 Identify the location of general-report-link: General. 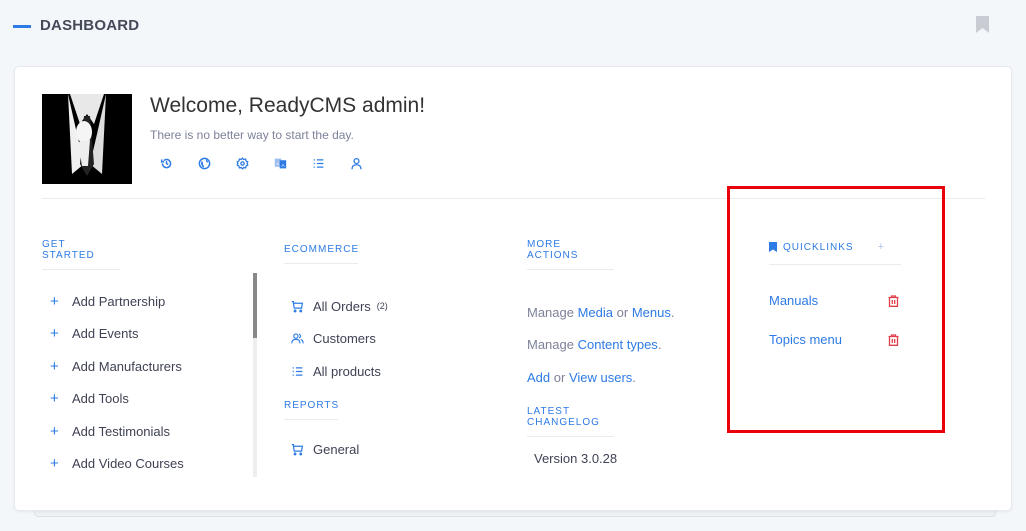
(394, 450).